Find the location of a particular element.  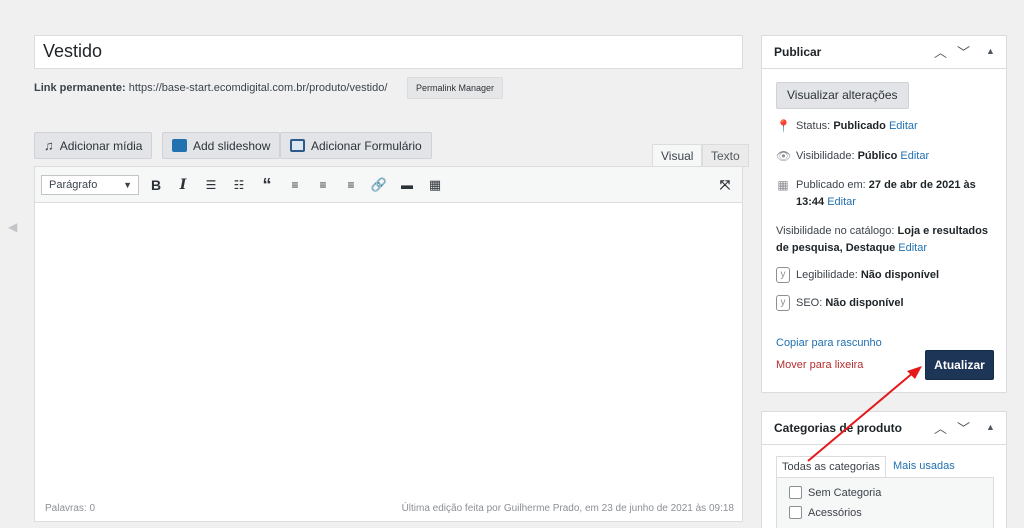

caret-down-icon: ▼ is located at coordinates (127, 185).